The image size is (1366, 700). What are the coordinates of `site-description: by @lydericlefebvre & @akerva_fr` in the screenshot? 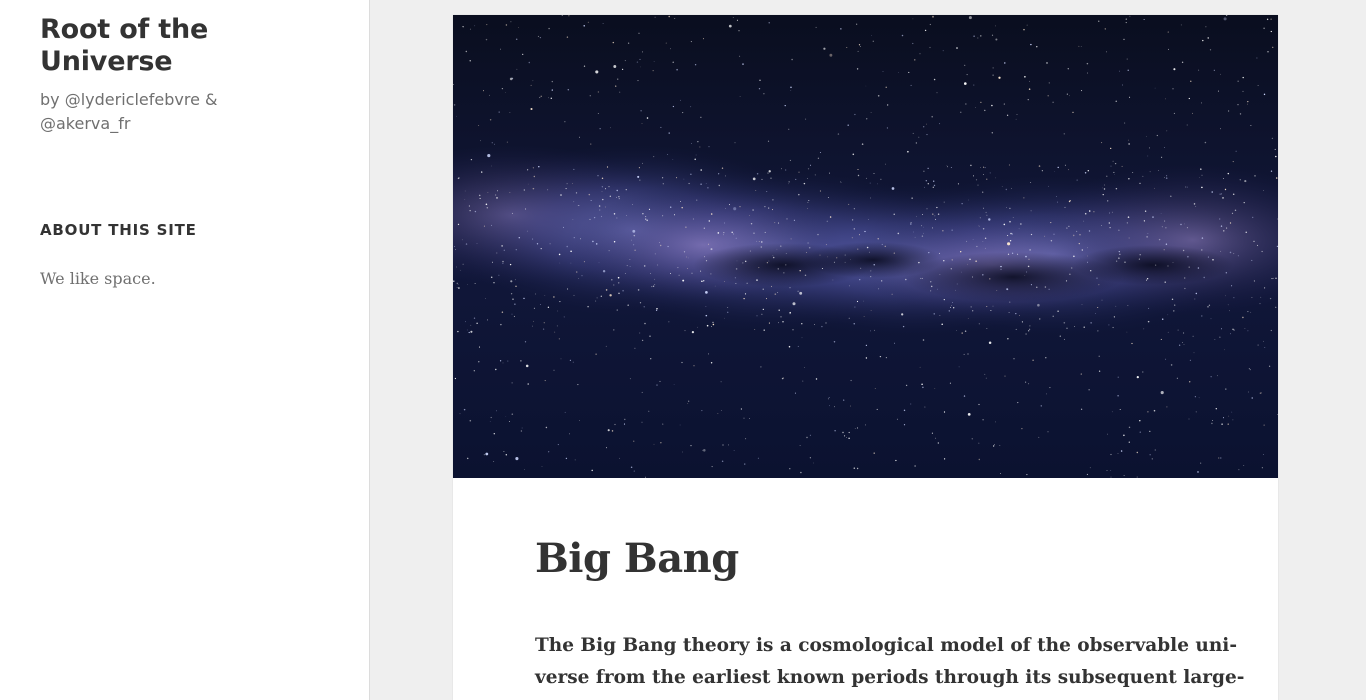 It's located at (129, 111).